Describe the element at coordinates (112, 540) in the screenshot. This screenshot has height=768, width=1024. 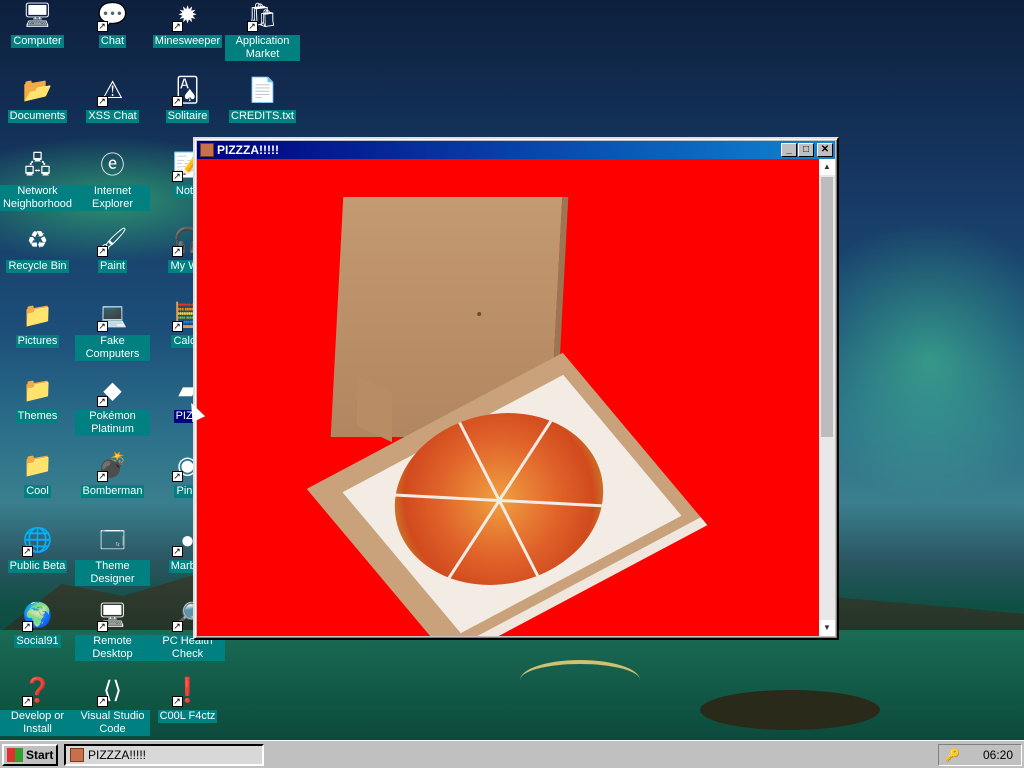
I see `window-designer-icon: 🗔` at that location.